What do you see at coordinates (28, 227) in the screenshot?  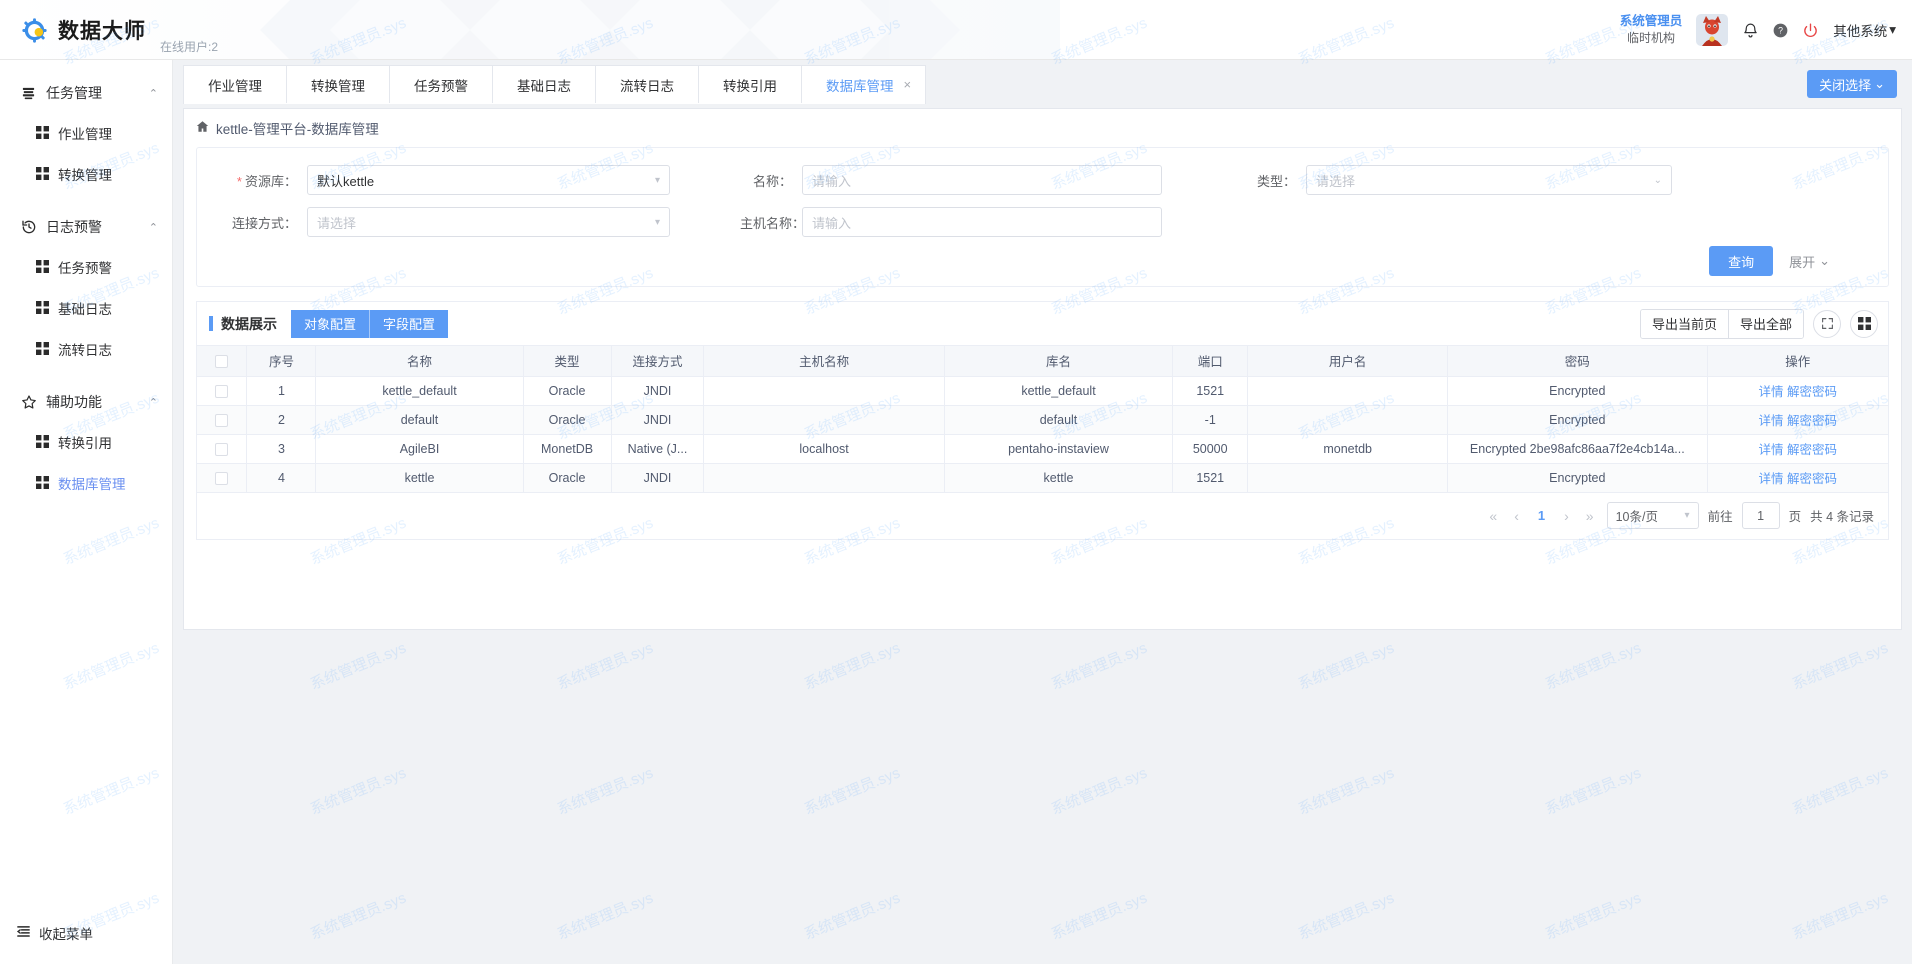 I see `history-icon` at bounding box center [28, 227].